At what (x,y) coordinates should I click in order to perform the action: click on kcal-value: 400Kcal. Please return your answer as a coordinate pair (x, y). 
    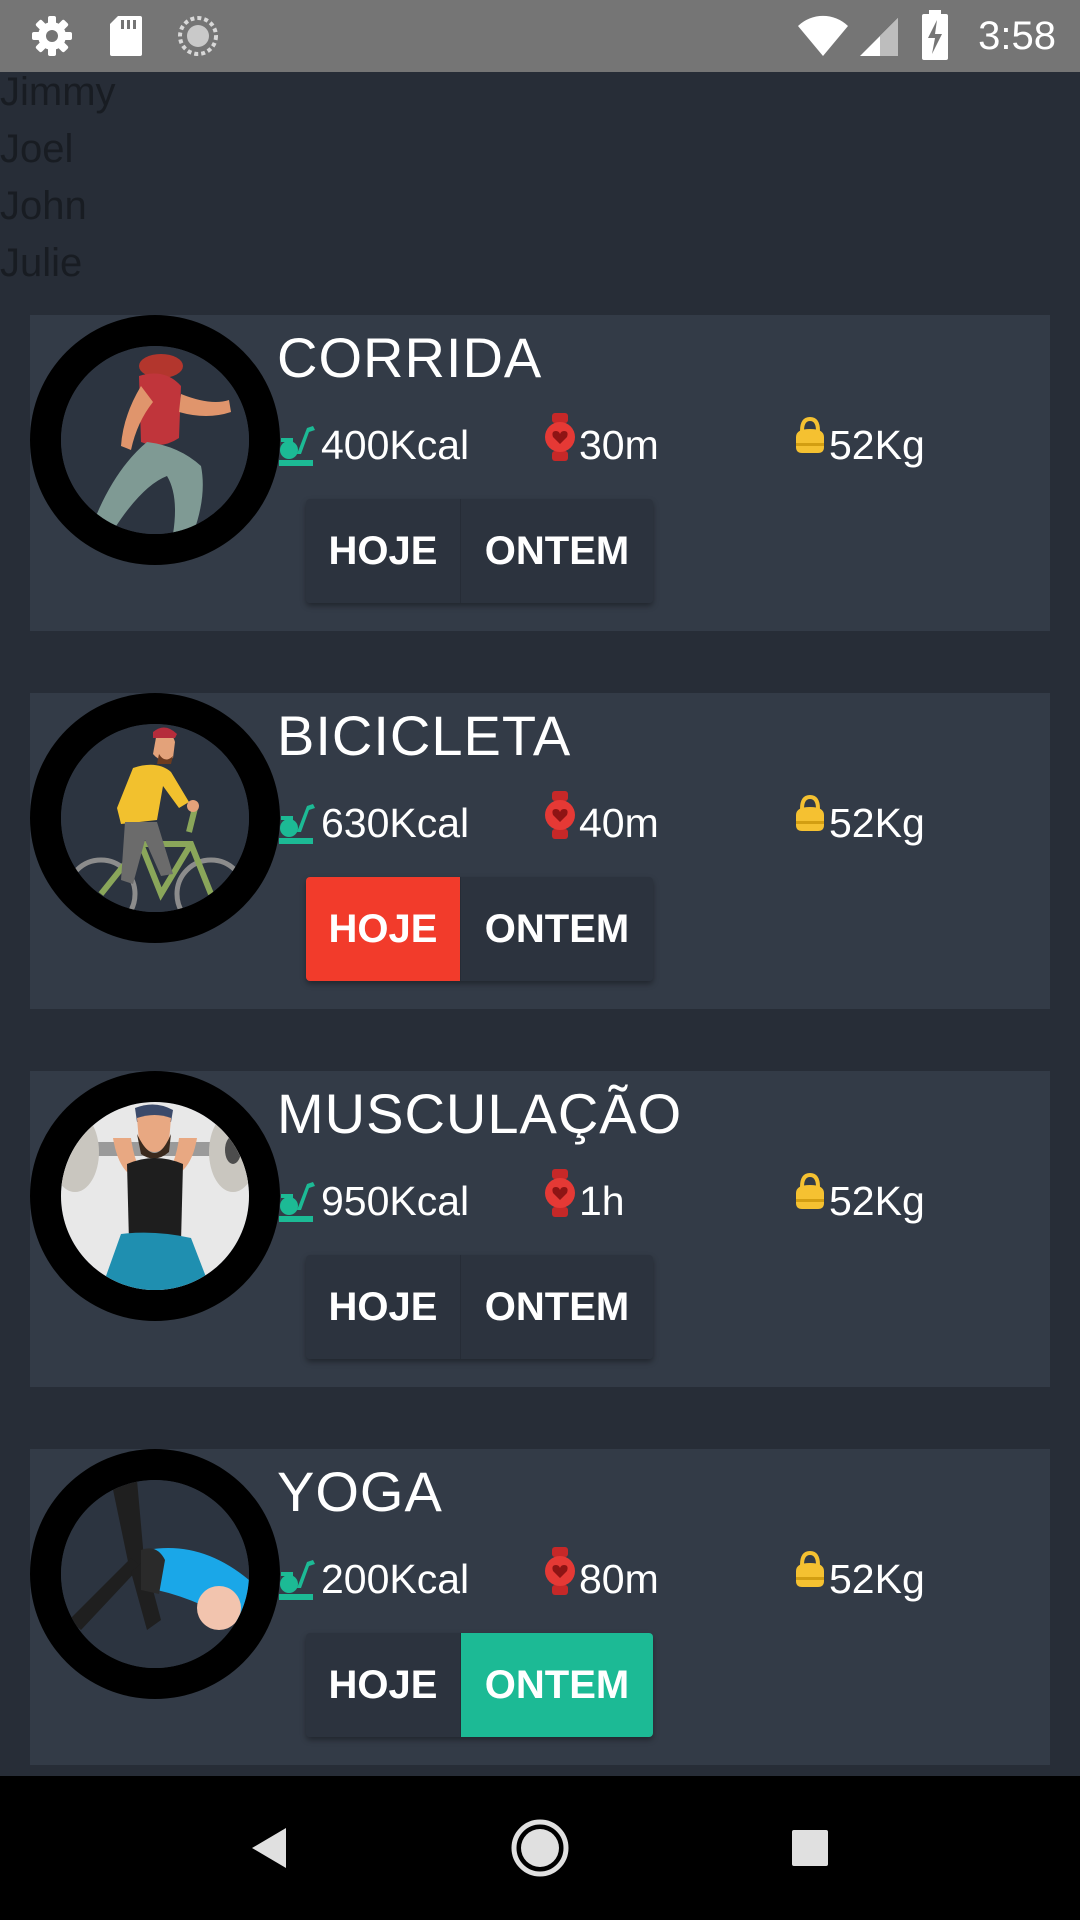
    Looking at the image, I should click on (395, 444).